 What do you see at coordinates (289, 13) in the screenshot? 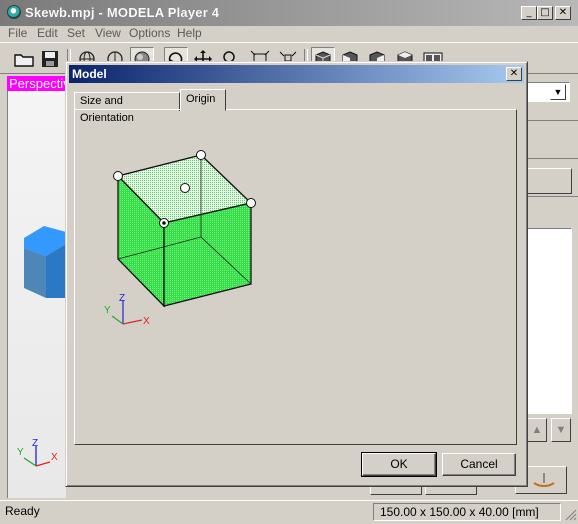
I see `main-title-bar: Skewb.mpj - MODELA Player 4 _ □ ✕` at bounding box center [289, 13].